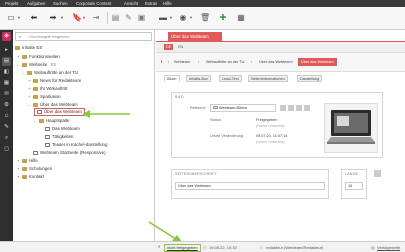  Describe the element at coordinates (6, 149) in the screenshot. I see `reports-icon: ◻` at that location.